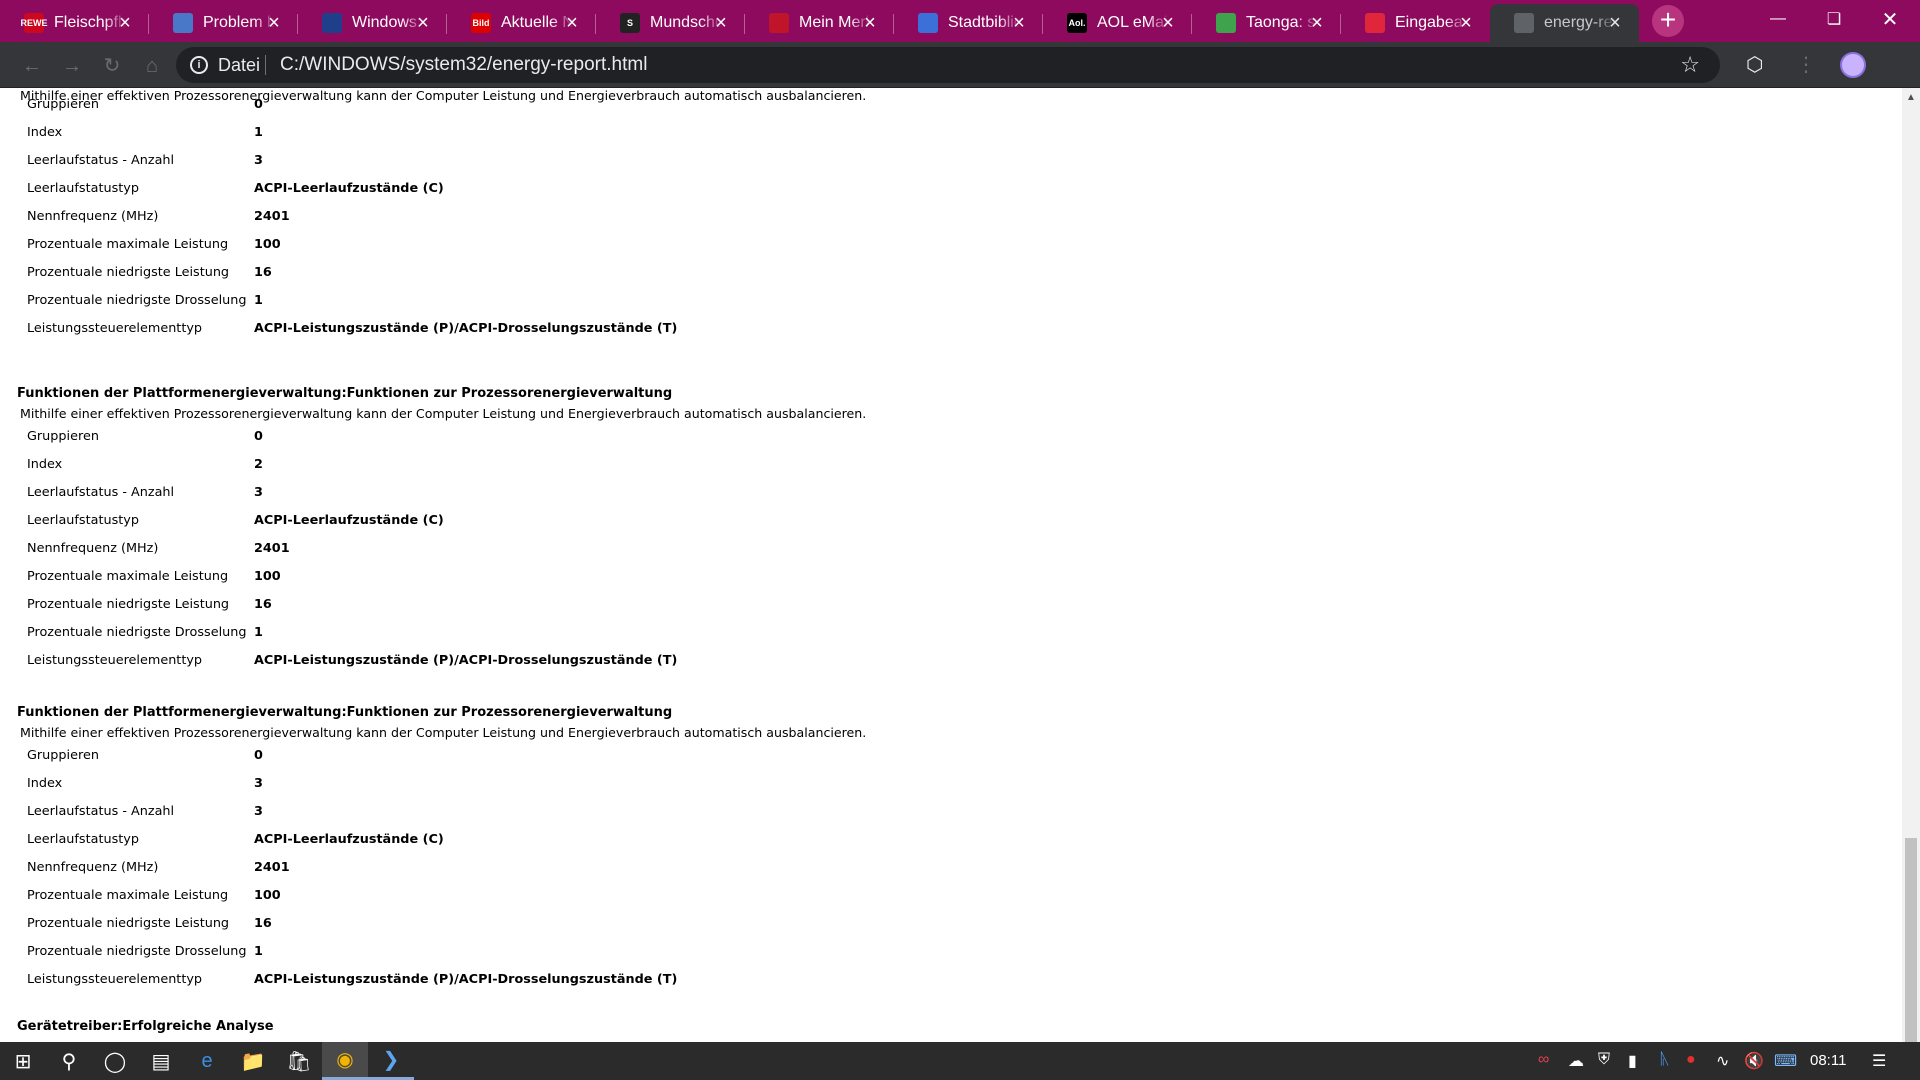 Image resolution: width=1920 pixels, height=1080 pixels. What do you see at coordinates (717, 466) in the screenshot?
I see `table-row: Index 2` at bounding box center [717, 466].